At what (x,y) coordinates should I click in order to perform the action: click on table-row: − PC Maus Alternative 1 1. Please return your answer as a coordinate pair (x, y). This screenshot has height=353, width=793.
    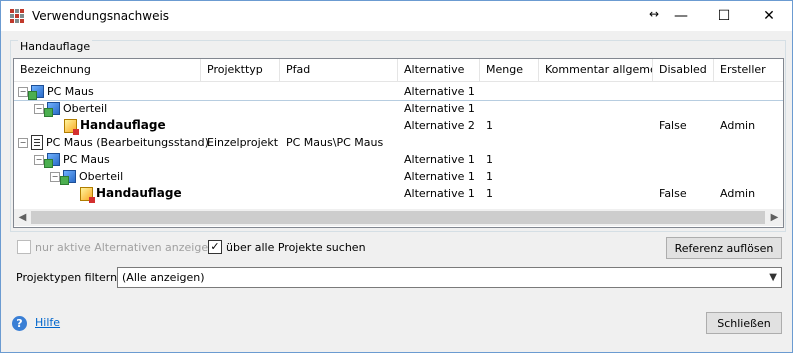
    Looking at the image, I should click on (398, 159).